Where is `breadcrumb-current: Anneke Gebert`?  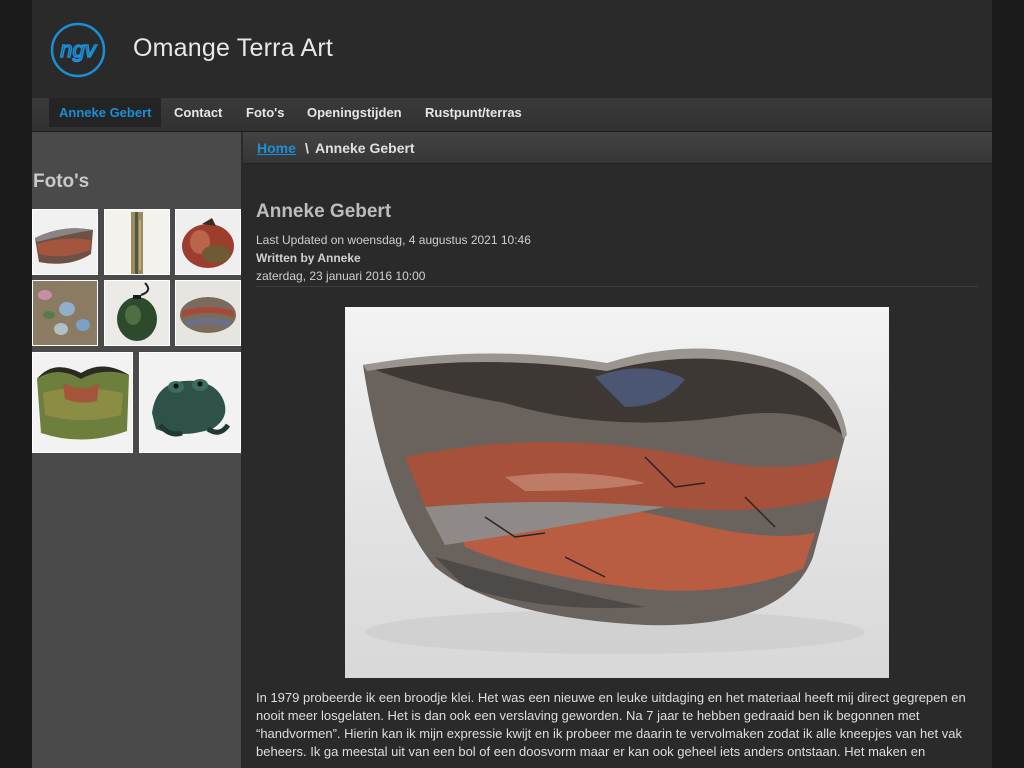 breadcrumb-current: Anneke Gebert is located at coordinates (365, 148).